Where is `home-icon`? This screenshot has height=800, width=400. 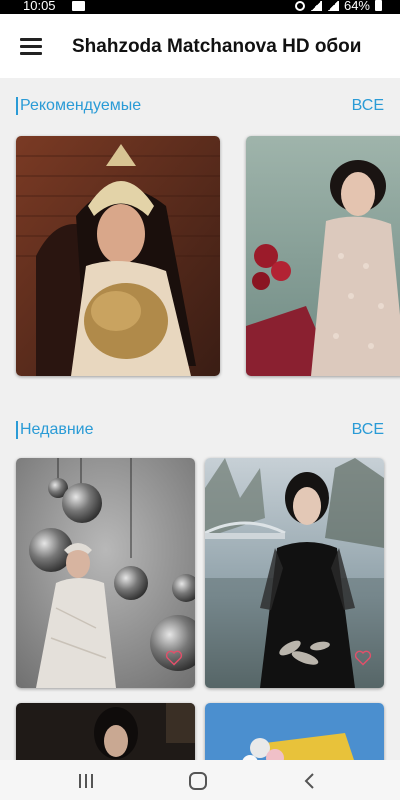 home-icon is located at coordinates (198, 781).